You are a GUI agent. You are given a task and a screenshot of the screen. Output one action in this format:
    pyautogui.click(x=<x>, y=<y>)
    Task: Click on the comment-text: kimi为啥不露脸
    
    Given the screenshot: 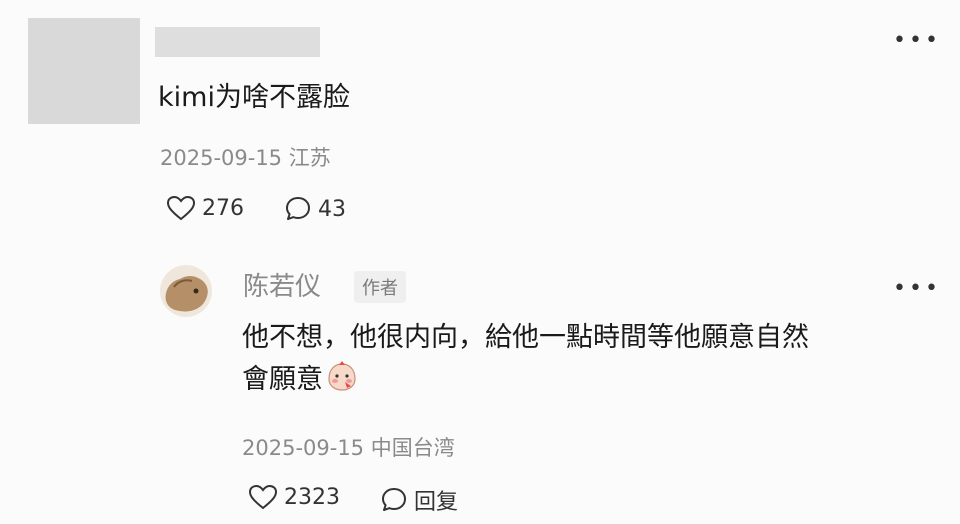 What is the action you would take?
    pyautogui.click(x=254, y=97)
    